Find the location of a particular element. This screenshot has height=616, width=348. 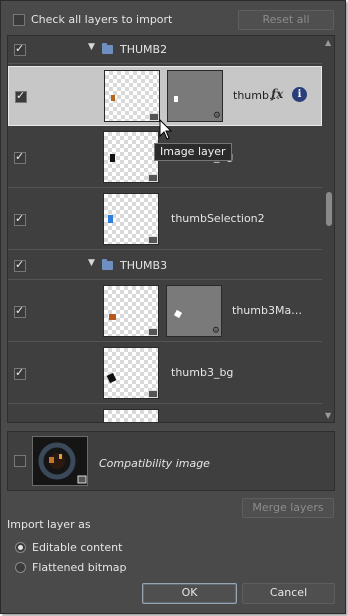

compatibility-preview-image is located at coordinates (62, 463).